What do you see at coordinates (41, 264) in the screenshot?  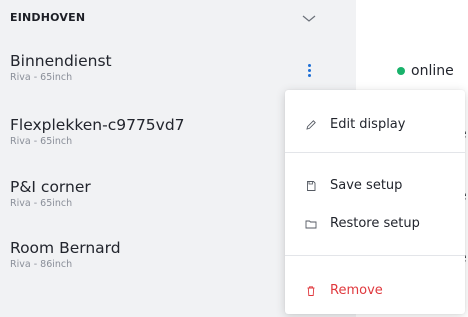 I see `display-model: Riva - 86inch` at bounding box center [41, 264].